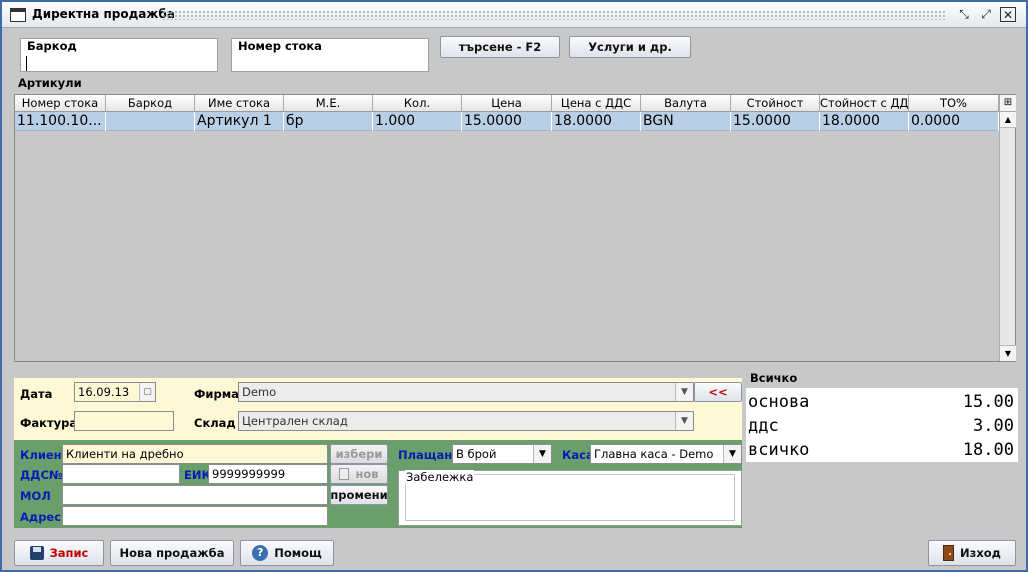  I want to click on save-label: Запис, so click(69, 553).